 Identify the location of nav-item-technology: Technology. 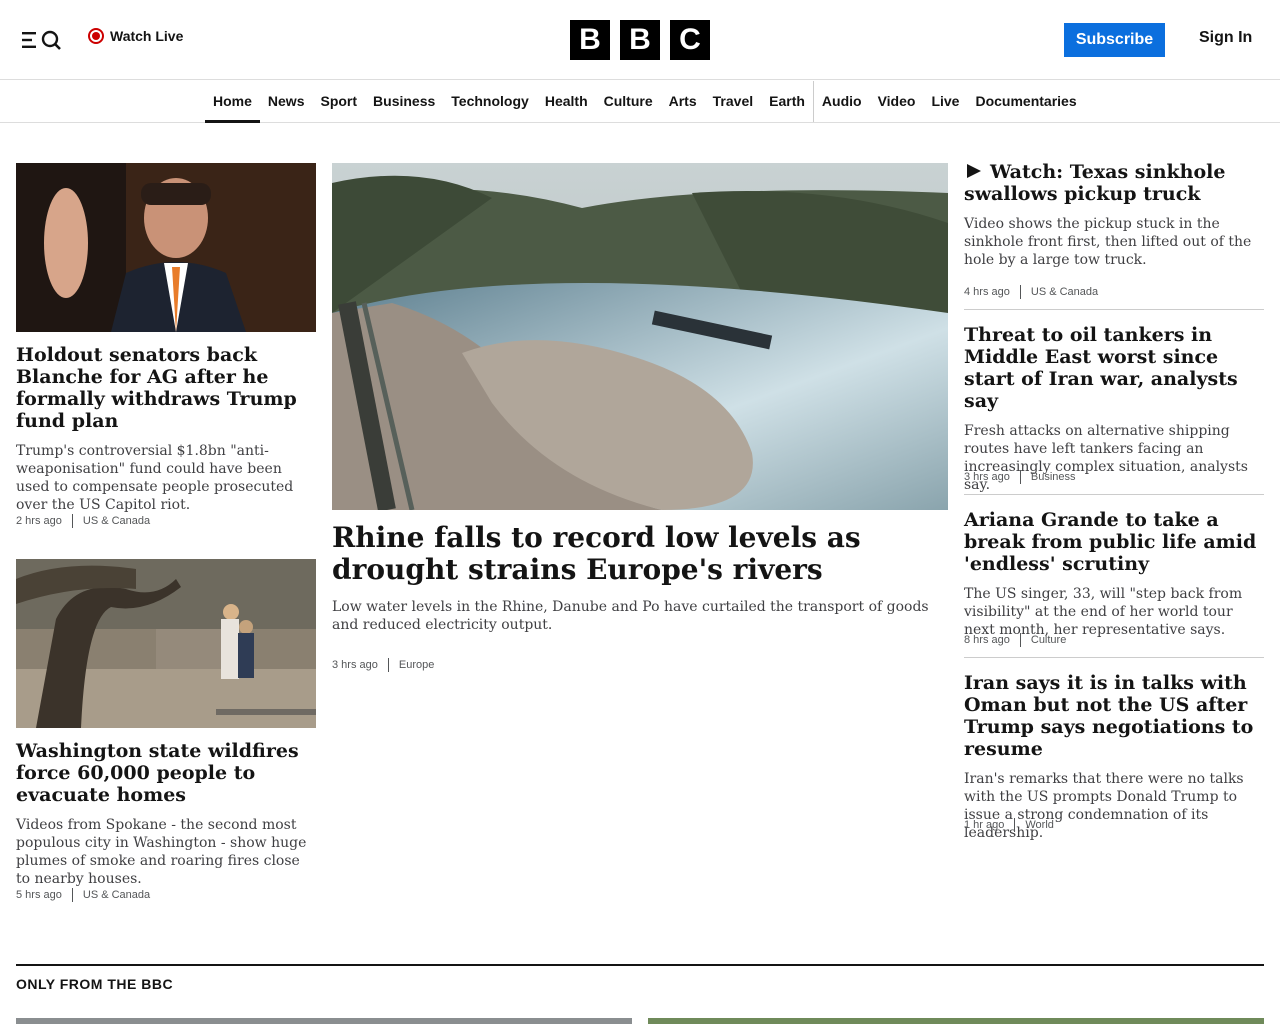
(490, 101).